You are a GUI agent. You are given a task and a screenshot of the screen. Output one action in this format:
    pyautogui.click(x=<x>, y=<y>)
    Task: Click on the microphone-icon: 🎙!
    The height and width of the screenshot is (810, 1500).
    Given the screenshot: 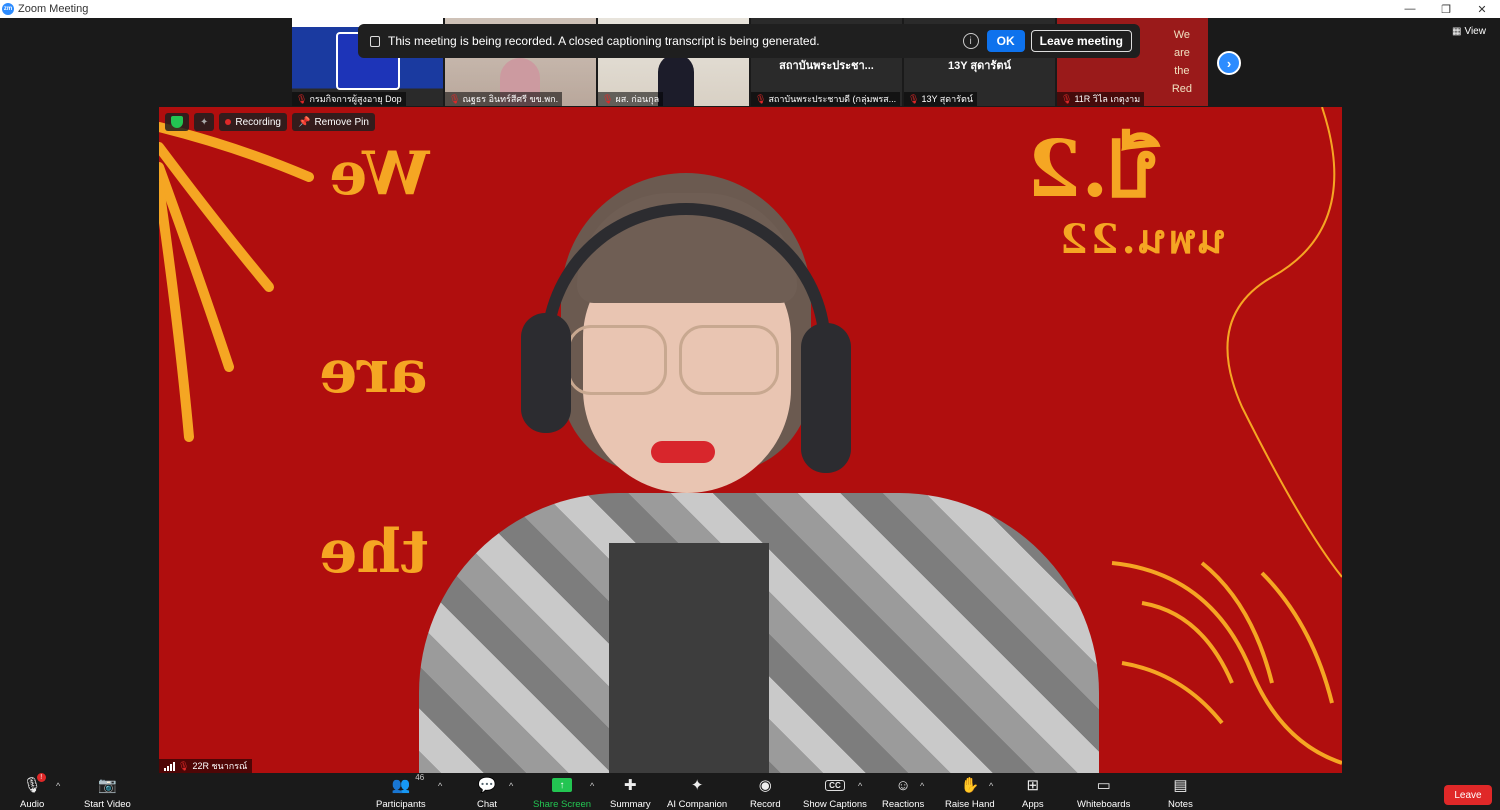 What is the action you would take?
    pyautogui.click(x=34, y=784)
    